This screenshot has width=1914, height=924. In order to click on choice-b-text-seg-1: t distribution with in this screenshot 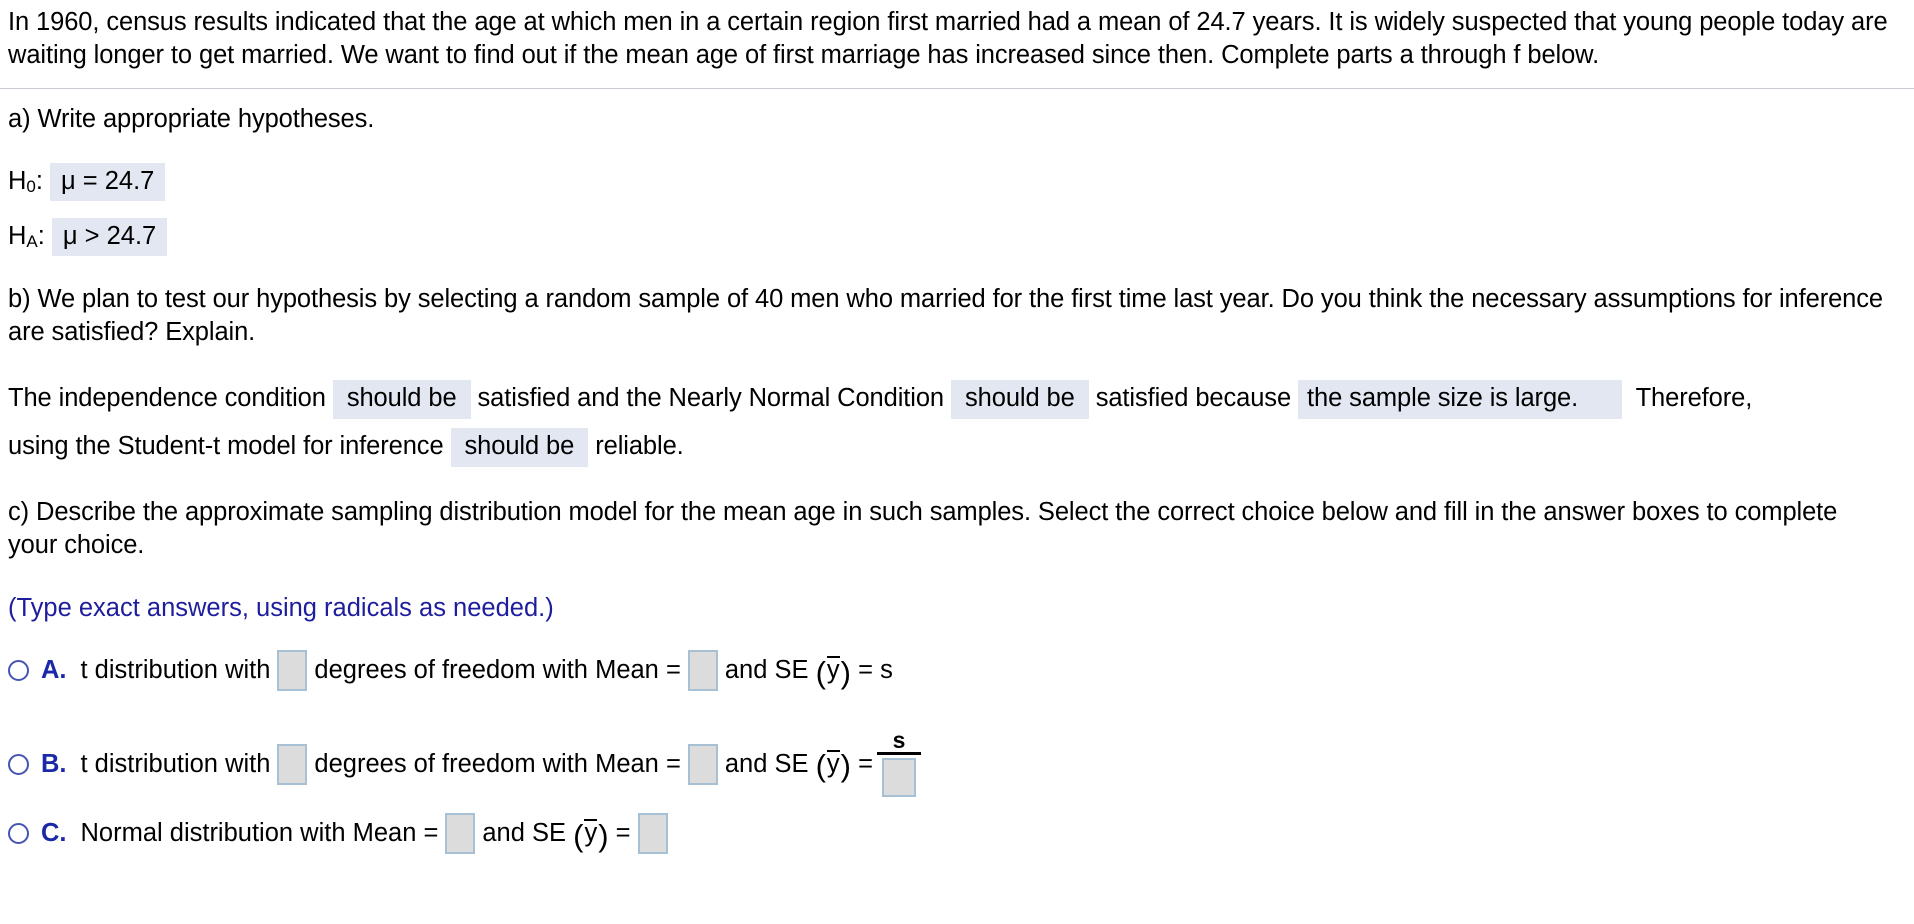, I will do `click(175, 763)`.